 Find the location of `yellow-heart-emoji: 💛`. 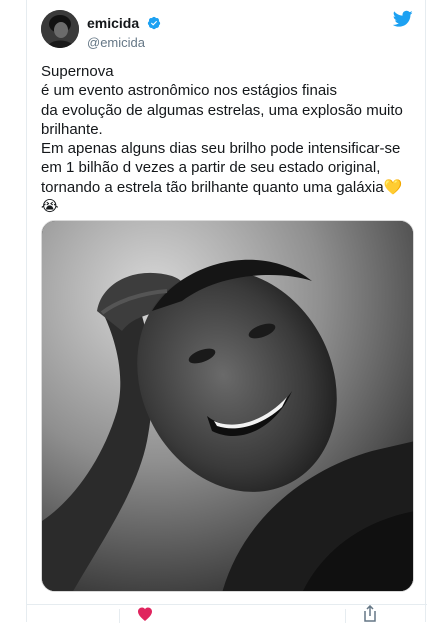

yellow-heart-emoji: 💛 is located at coordinates (393, 187).